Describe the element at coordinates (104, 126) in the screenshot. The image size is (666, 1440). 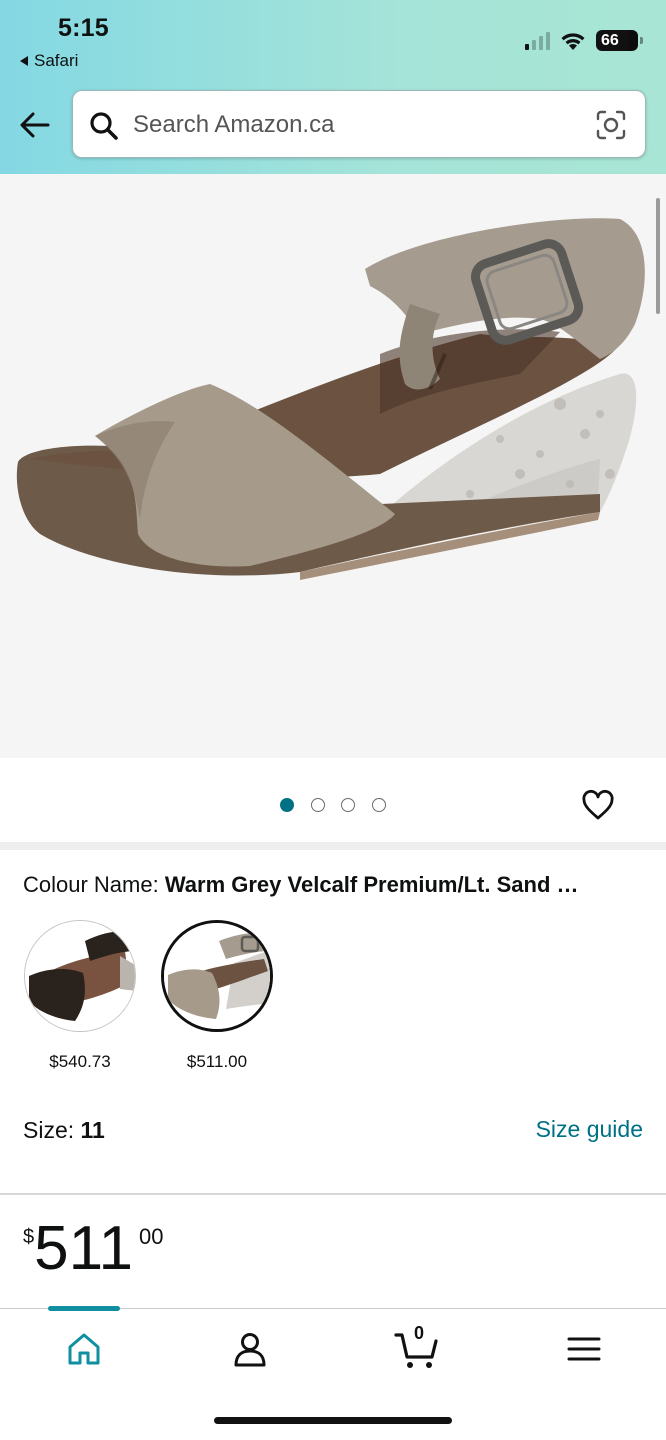
I see `search-icon` at that location.